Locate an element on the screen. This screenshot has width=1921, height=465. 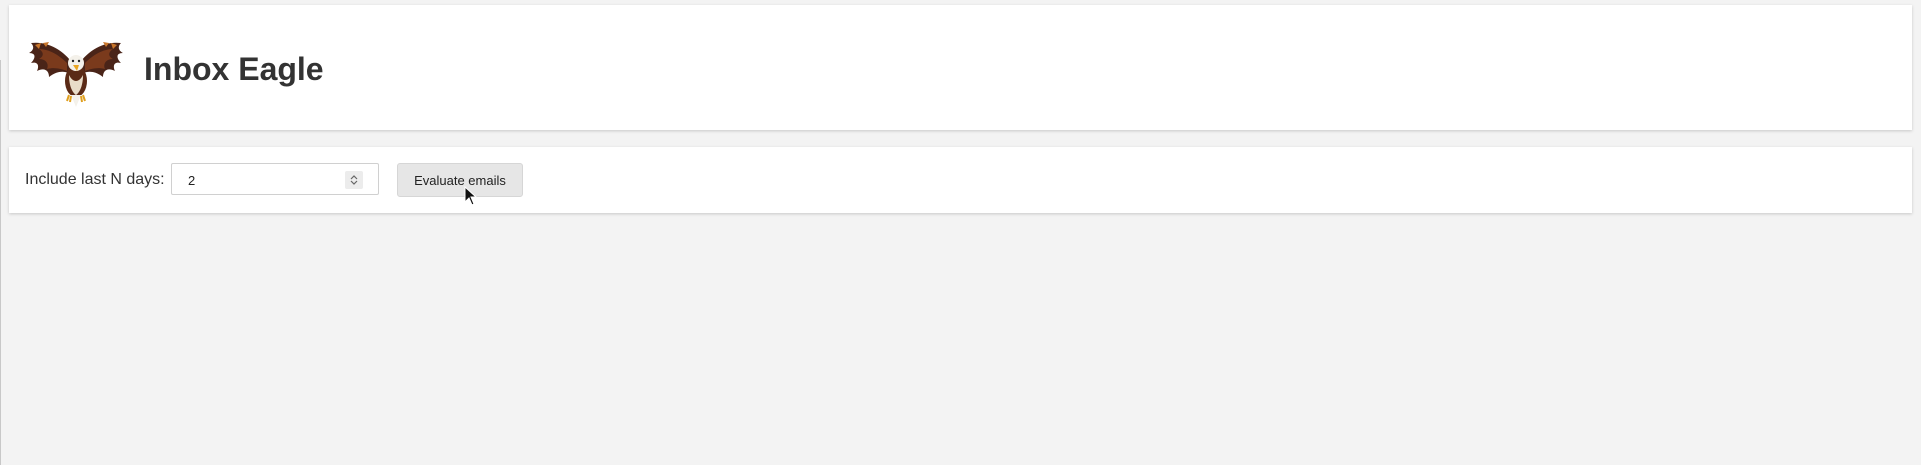
window-left-edge is located at coordinates (0, 262).